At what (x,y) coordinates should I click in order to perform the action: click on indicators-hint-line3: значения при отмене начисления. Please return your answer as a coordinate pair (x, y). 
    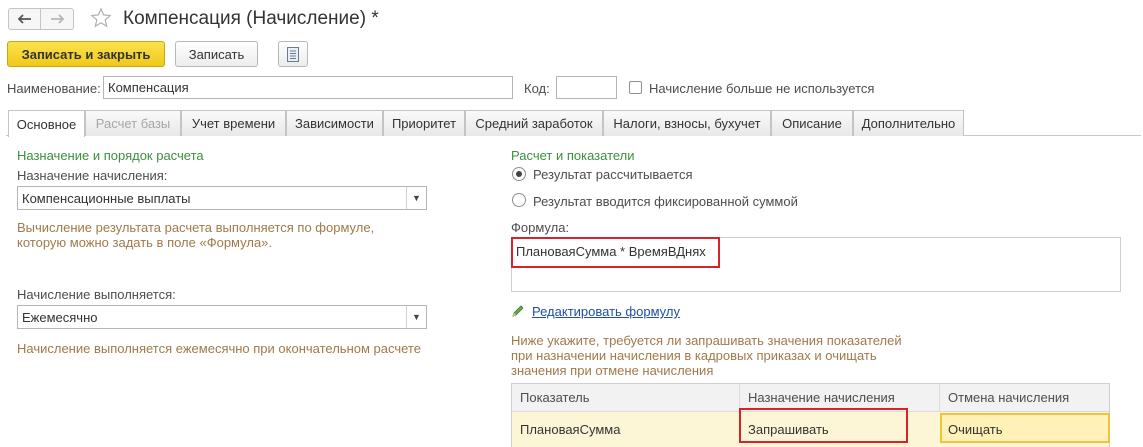
    Looking at the image, I should click on (612, 370).